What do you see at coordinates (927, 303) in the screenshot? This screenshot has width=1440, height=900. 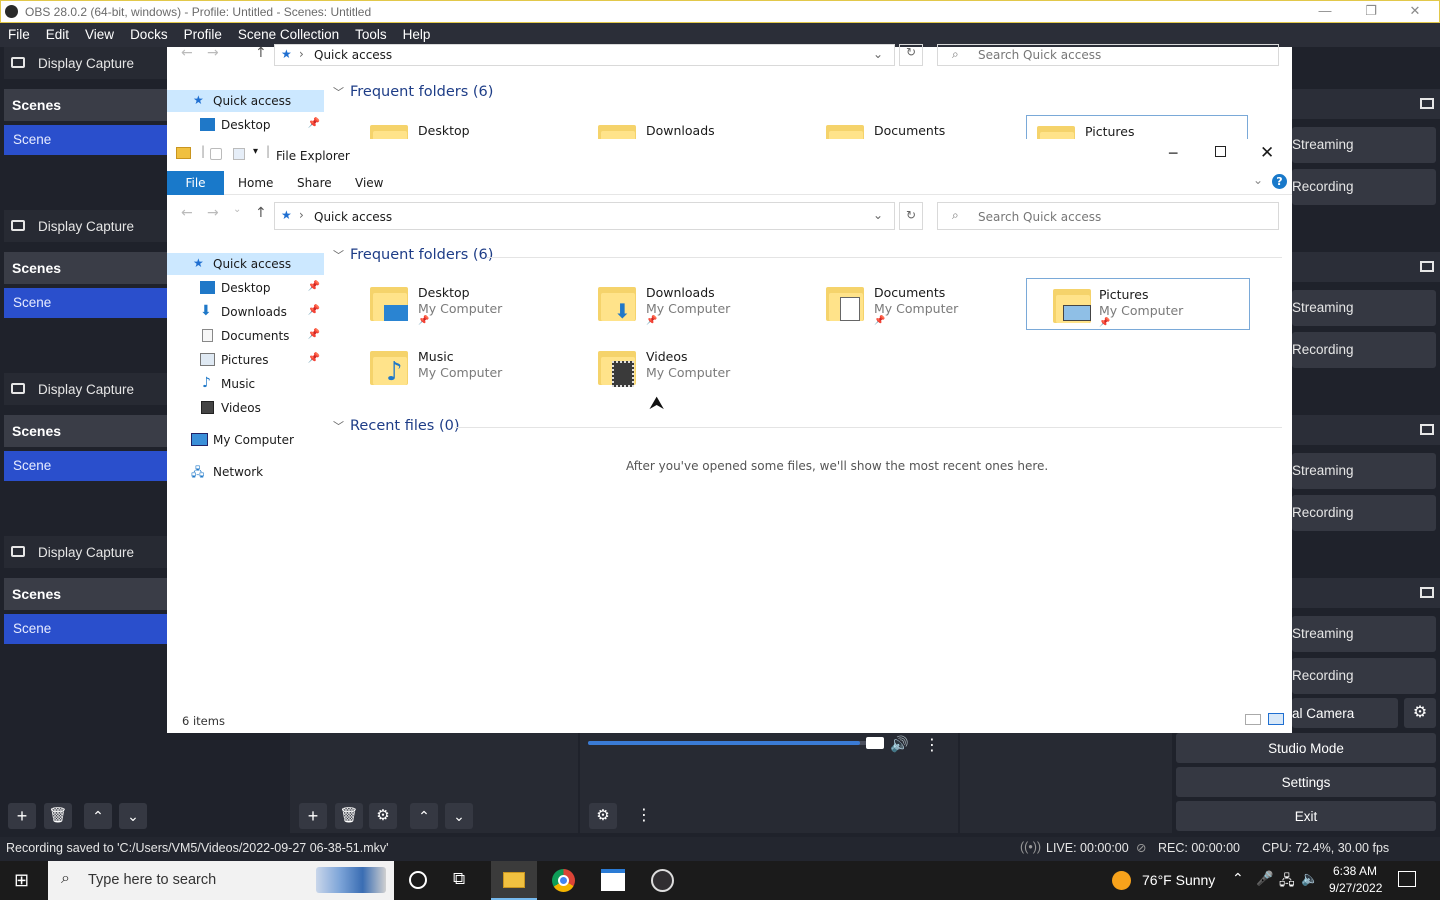 I see `folder-tile-documents: Documents My Computer 📌` at bounding box center [927, 303].